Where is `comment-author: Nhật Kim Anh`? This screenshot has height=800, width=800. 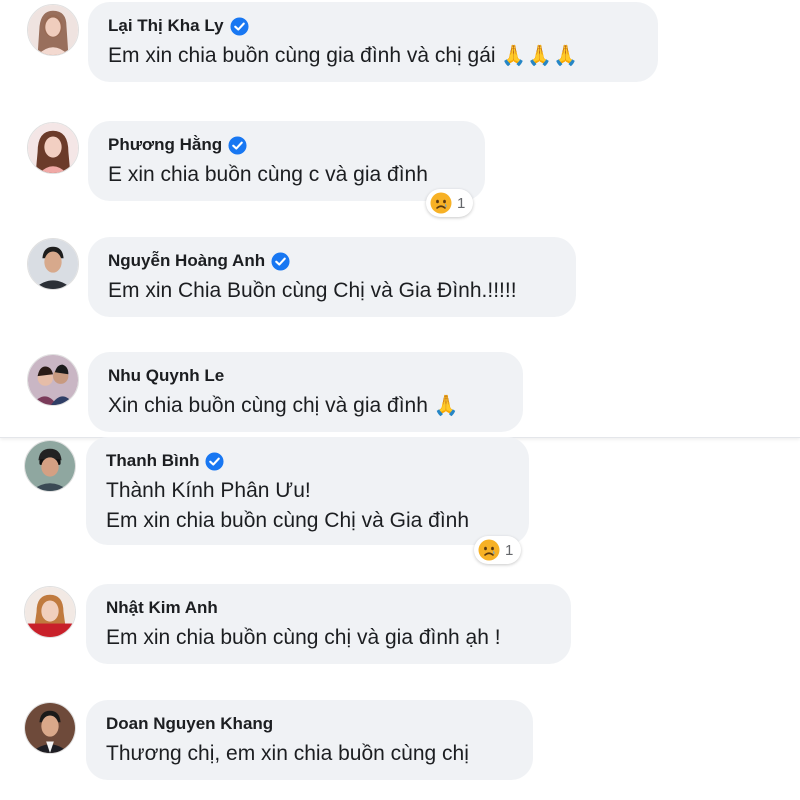 comment-author: Nhật Kim Anh is located at coordinates (328, 608).